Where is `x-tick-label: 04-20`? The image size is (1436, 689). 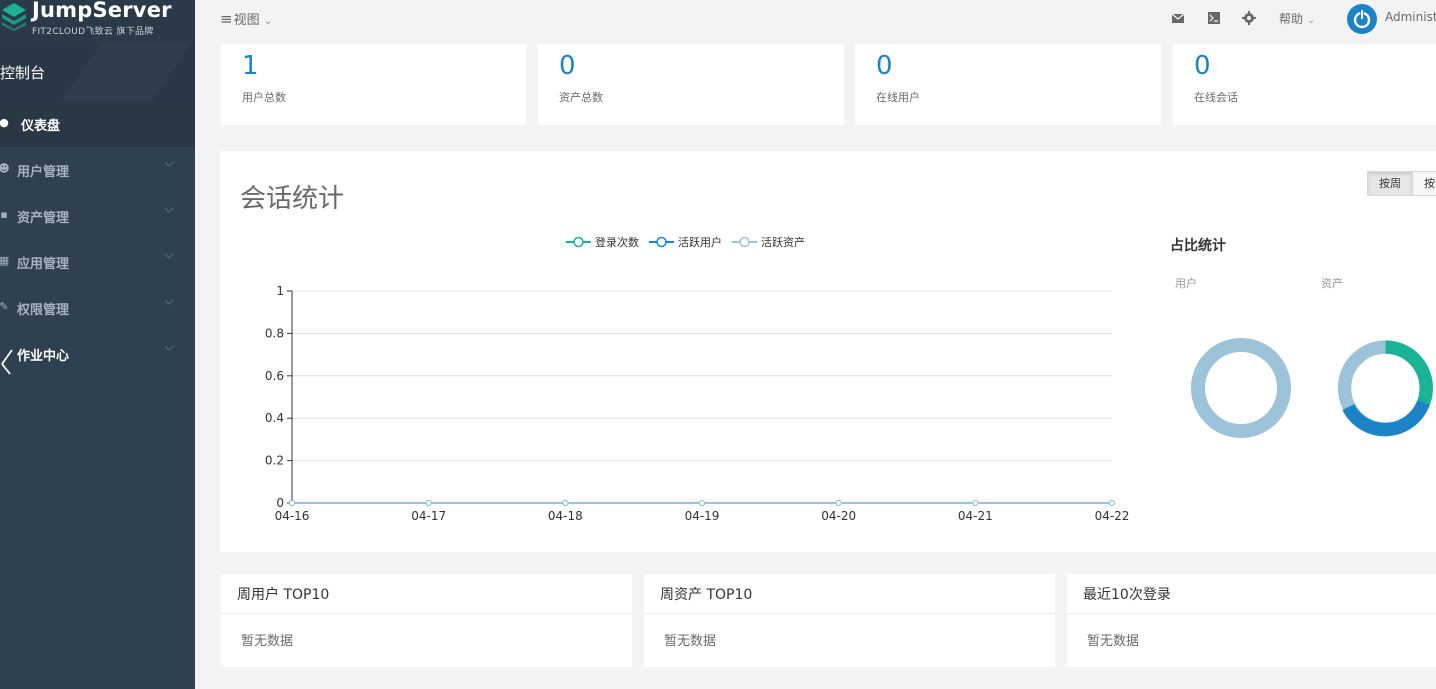 x-tick-label: 04-20 is located at coordinates (838, 516).